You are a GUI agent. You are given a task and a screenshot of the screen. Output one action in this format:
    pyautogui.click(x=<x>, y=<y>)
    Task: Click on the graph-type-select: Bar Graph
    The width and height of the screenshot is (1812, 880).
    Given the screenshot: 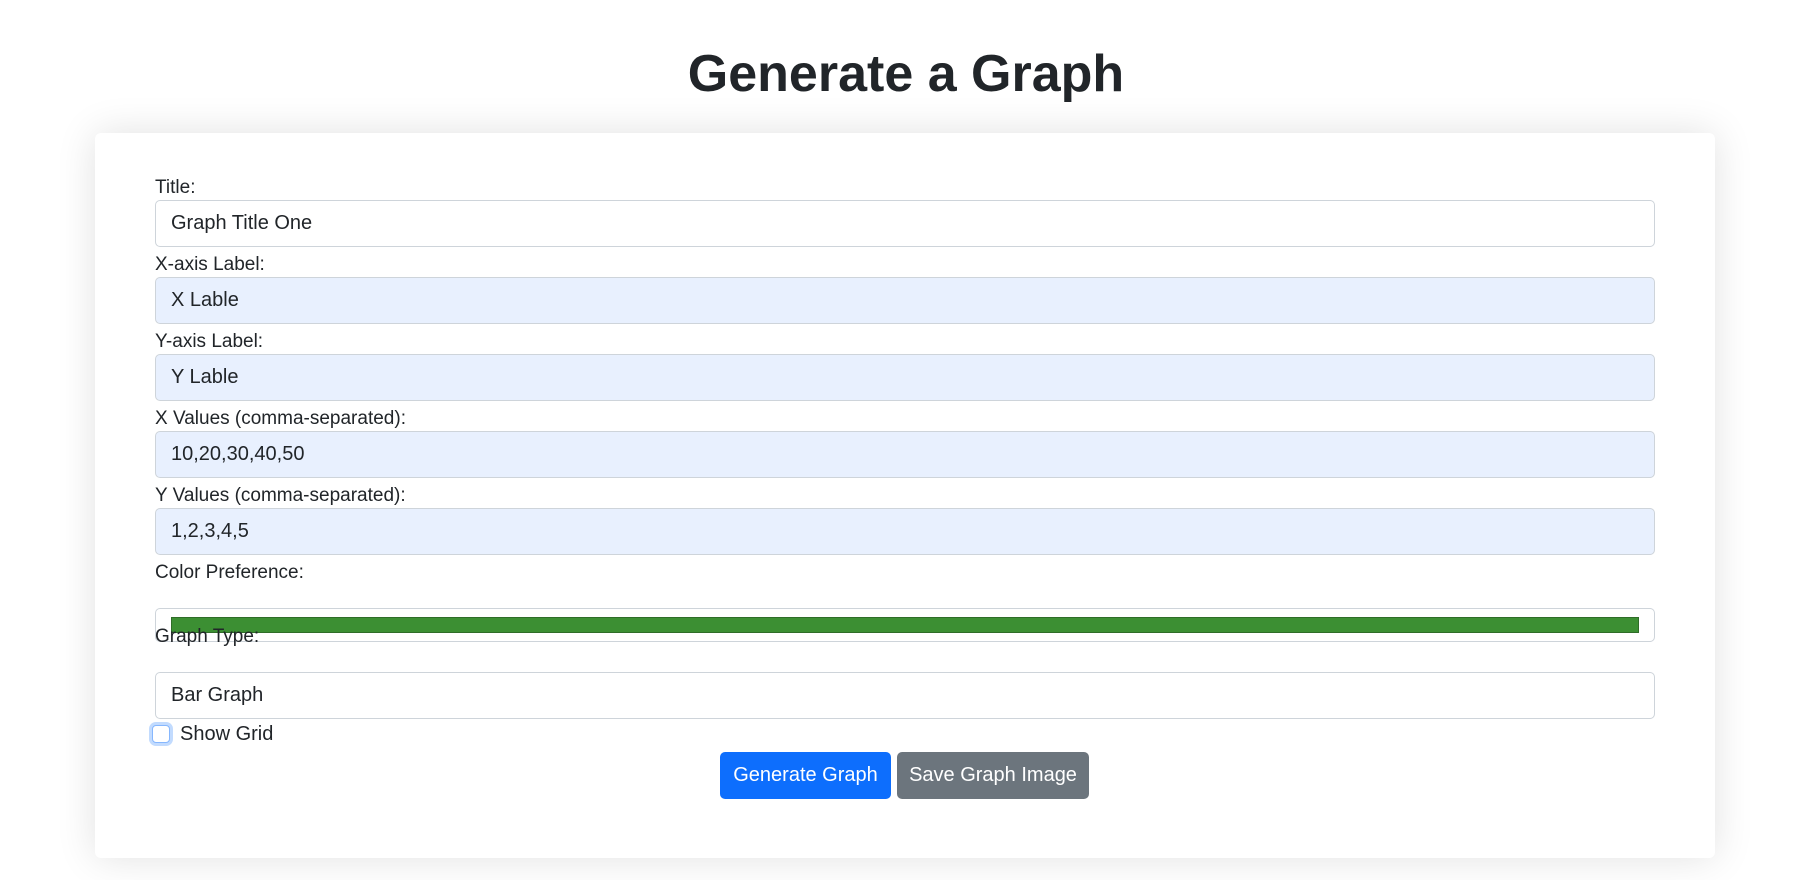 What is the action you would take?
    pyautogui.click(x=905, y=695)
    